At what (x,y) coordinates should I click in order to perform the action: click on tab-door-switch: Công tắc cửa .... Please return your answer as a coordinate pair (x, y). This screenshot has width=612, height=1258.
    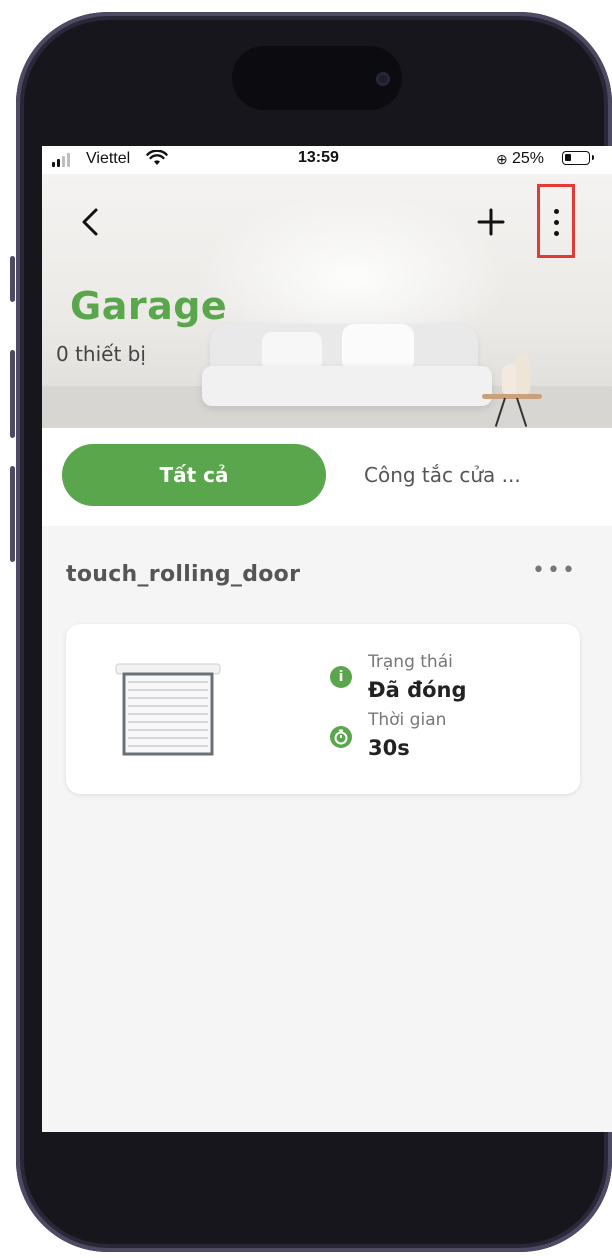
    Looking at the image, I should click on (454, 475).